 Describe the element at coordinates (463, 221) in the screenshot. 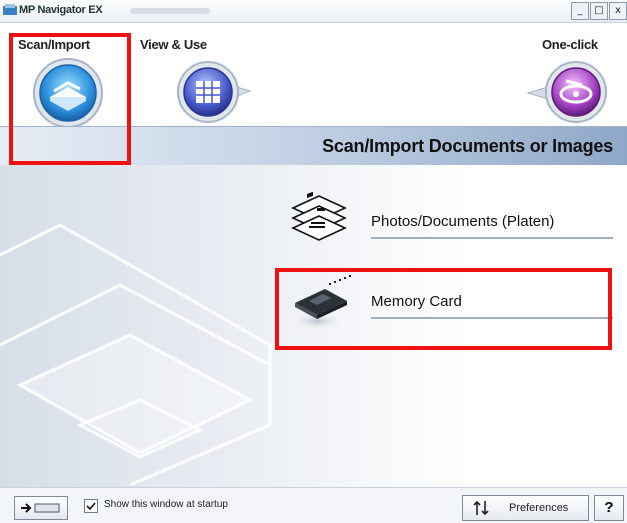

I see `option-photos-documents-label: Photos/Documents (Platen)` at that location.